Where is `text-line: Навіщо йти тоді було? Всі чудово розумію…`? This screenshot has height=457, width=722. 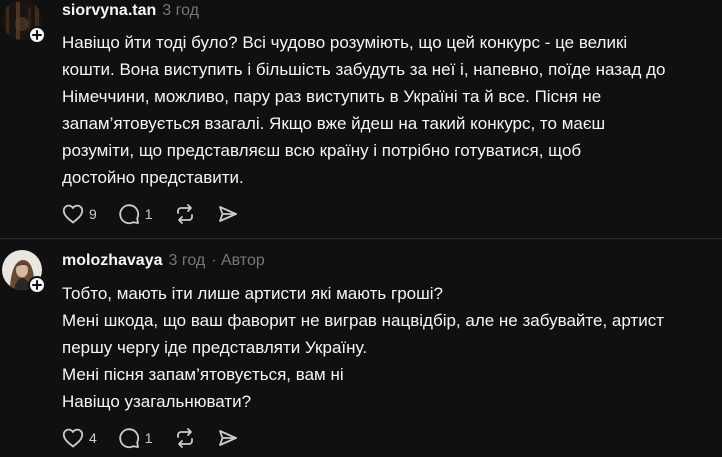
text-line: Навіщо йти тоді було? Всі чудово розумію… is located at coordinates (345, 42).